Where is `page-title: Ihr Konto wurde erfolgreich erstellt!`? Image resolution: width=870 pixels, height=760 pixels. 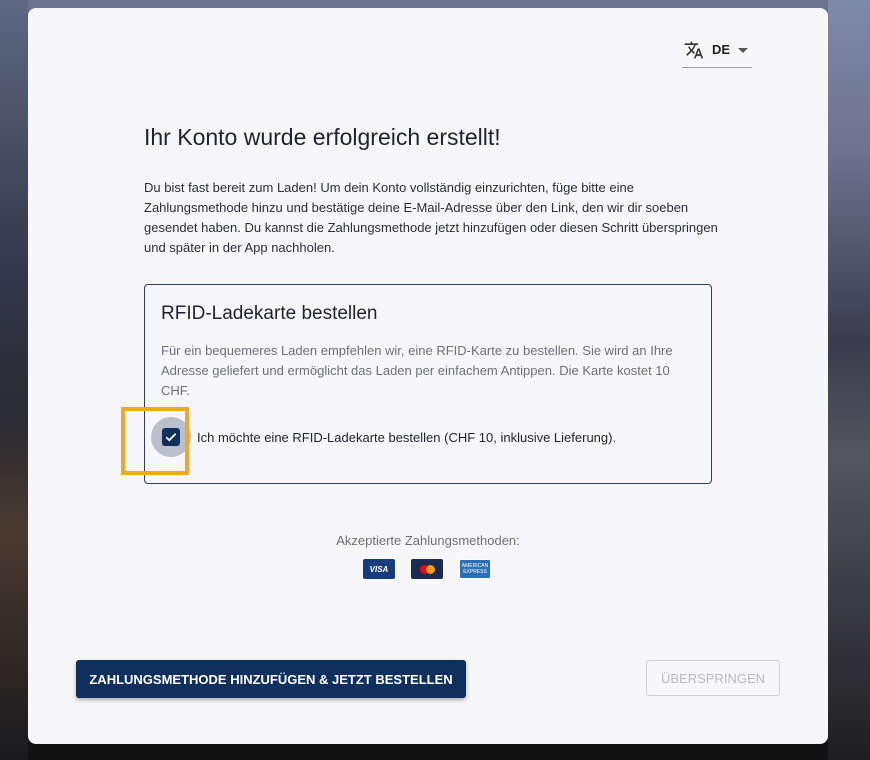 page-title: Ihr Konto wurde erfolgreich erstellt! is located at coordinates (322, 137).